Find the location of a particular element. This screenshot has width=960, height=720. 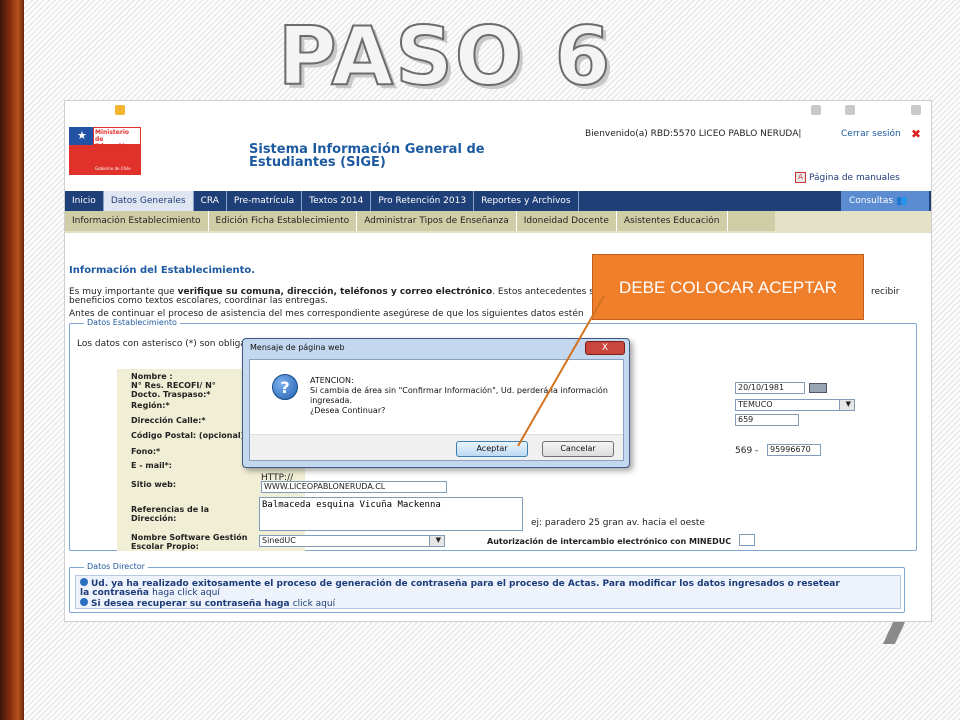

web-input: WWW.LICEOPABLONERUDA.CL is located at coordinates (354, 487).